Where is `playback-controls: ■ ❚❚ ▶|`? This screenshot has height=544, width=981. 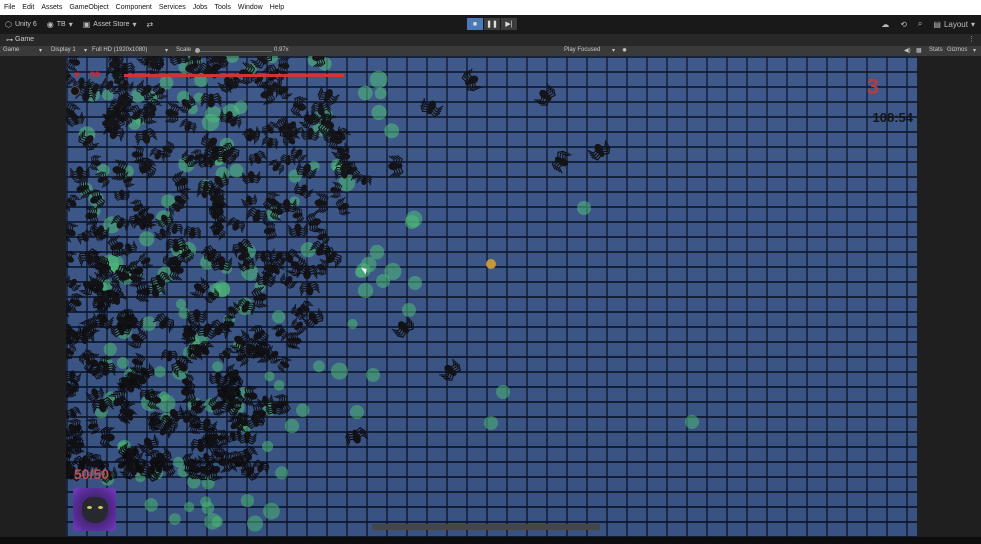
playback-controls: ■ ❚❚ ▶| is located at coordinates (492, 24).